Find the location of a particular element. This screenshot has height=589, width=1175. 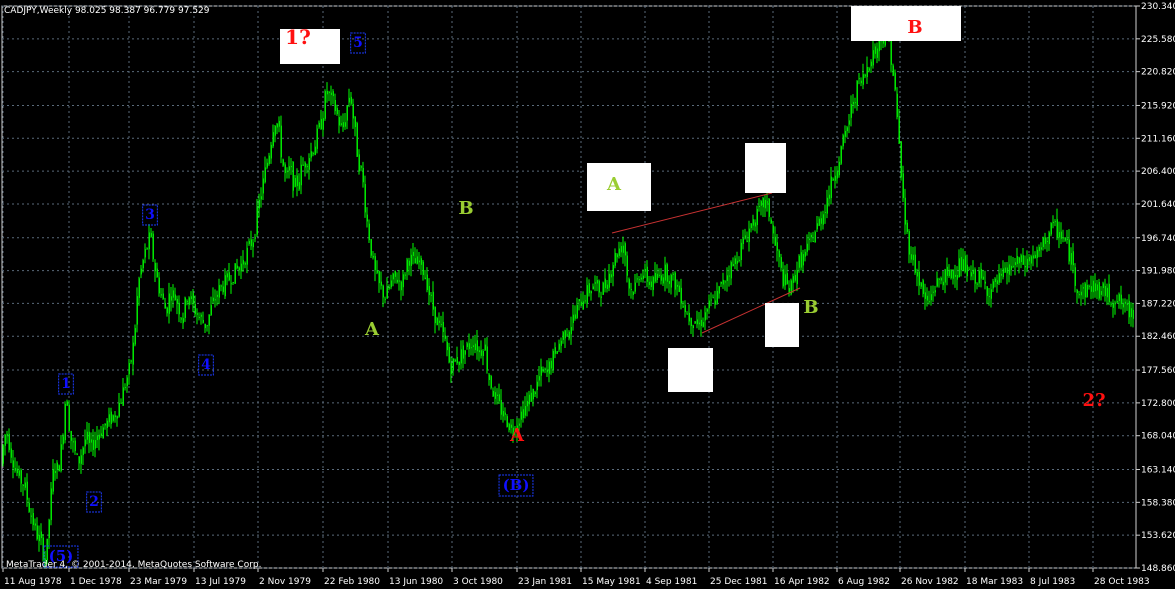

highlight-box is located at coordinates (782, 325).